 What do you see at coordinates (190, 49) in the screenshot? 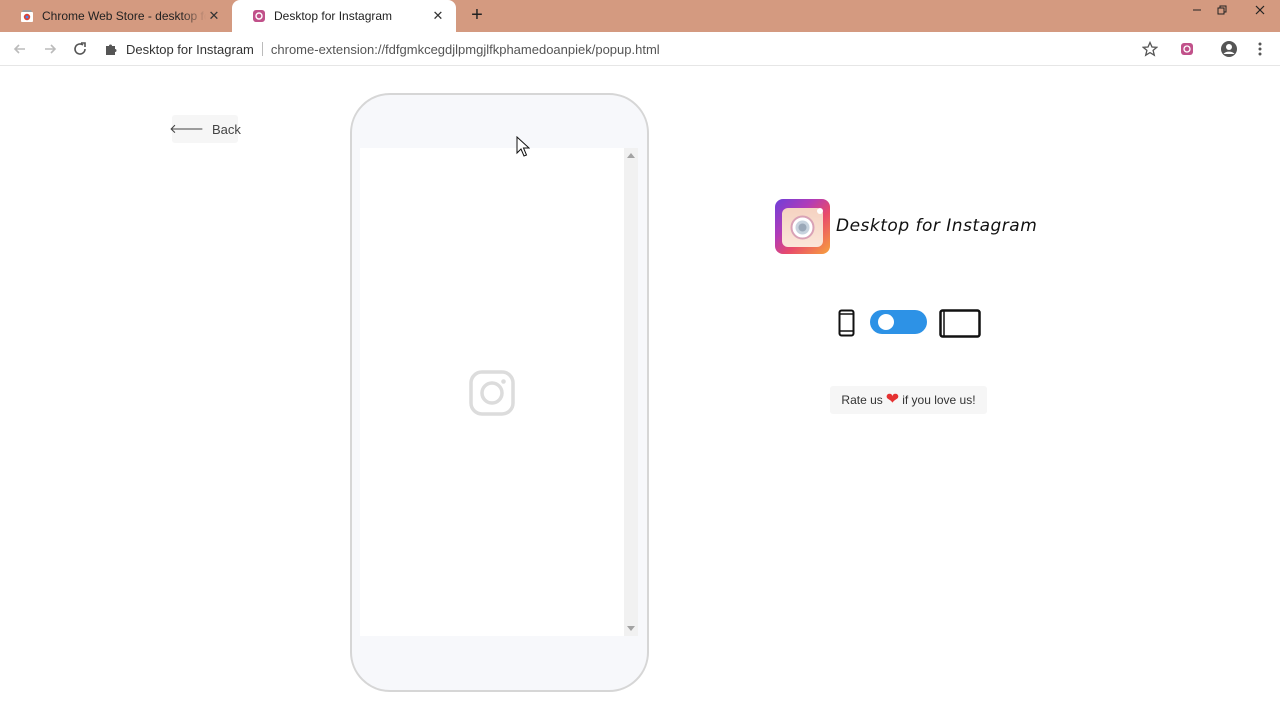
I see `site-label: Desktop for Instagram` at bounding box center [190, 49].